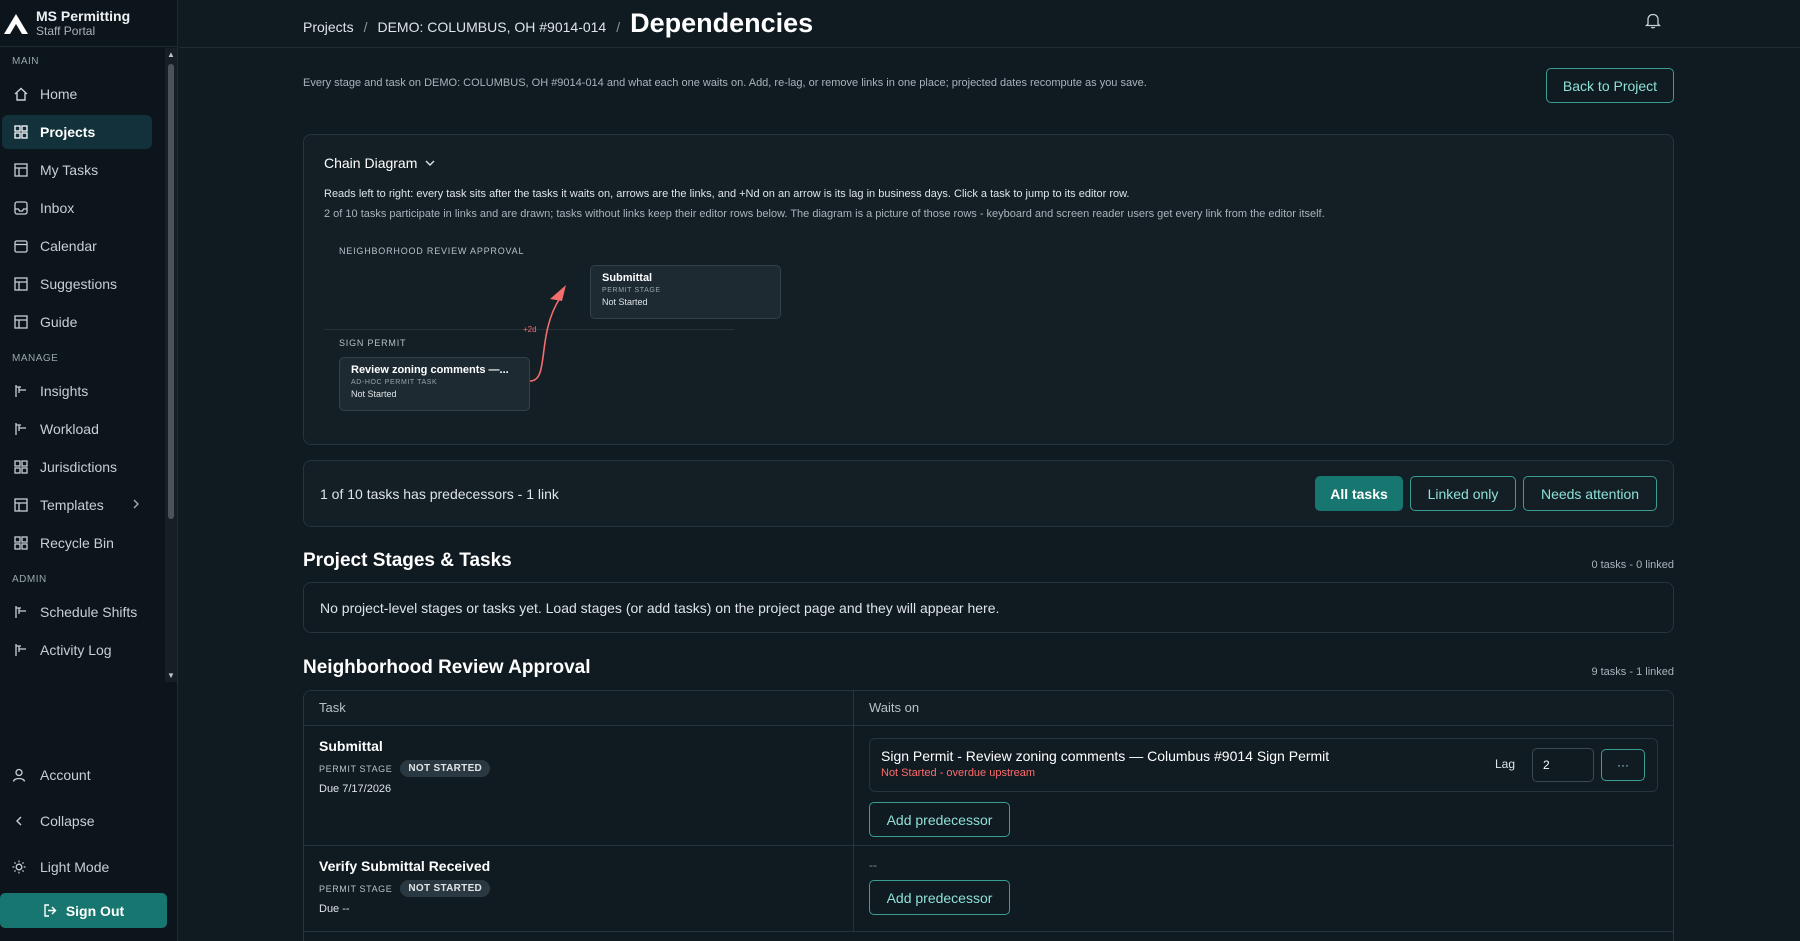  What do you see at coordinates (579, 708) in the screenshot?
I see `column-header-task: Task` at bounding box center [579, 708].